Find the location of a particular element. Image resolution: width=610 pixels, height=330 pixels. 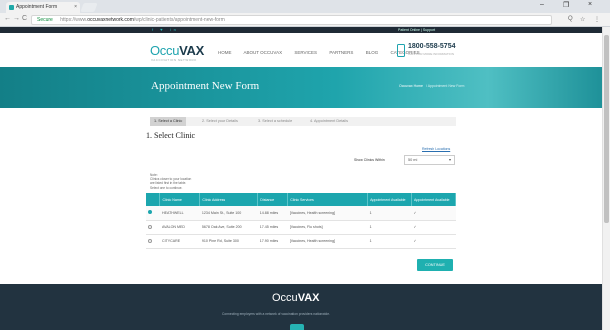

breadcrumb-current: / Appointment New Form is located at coordinates (445, 86).